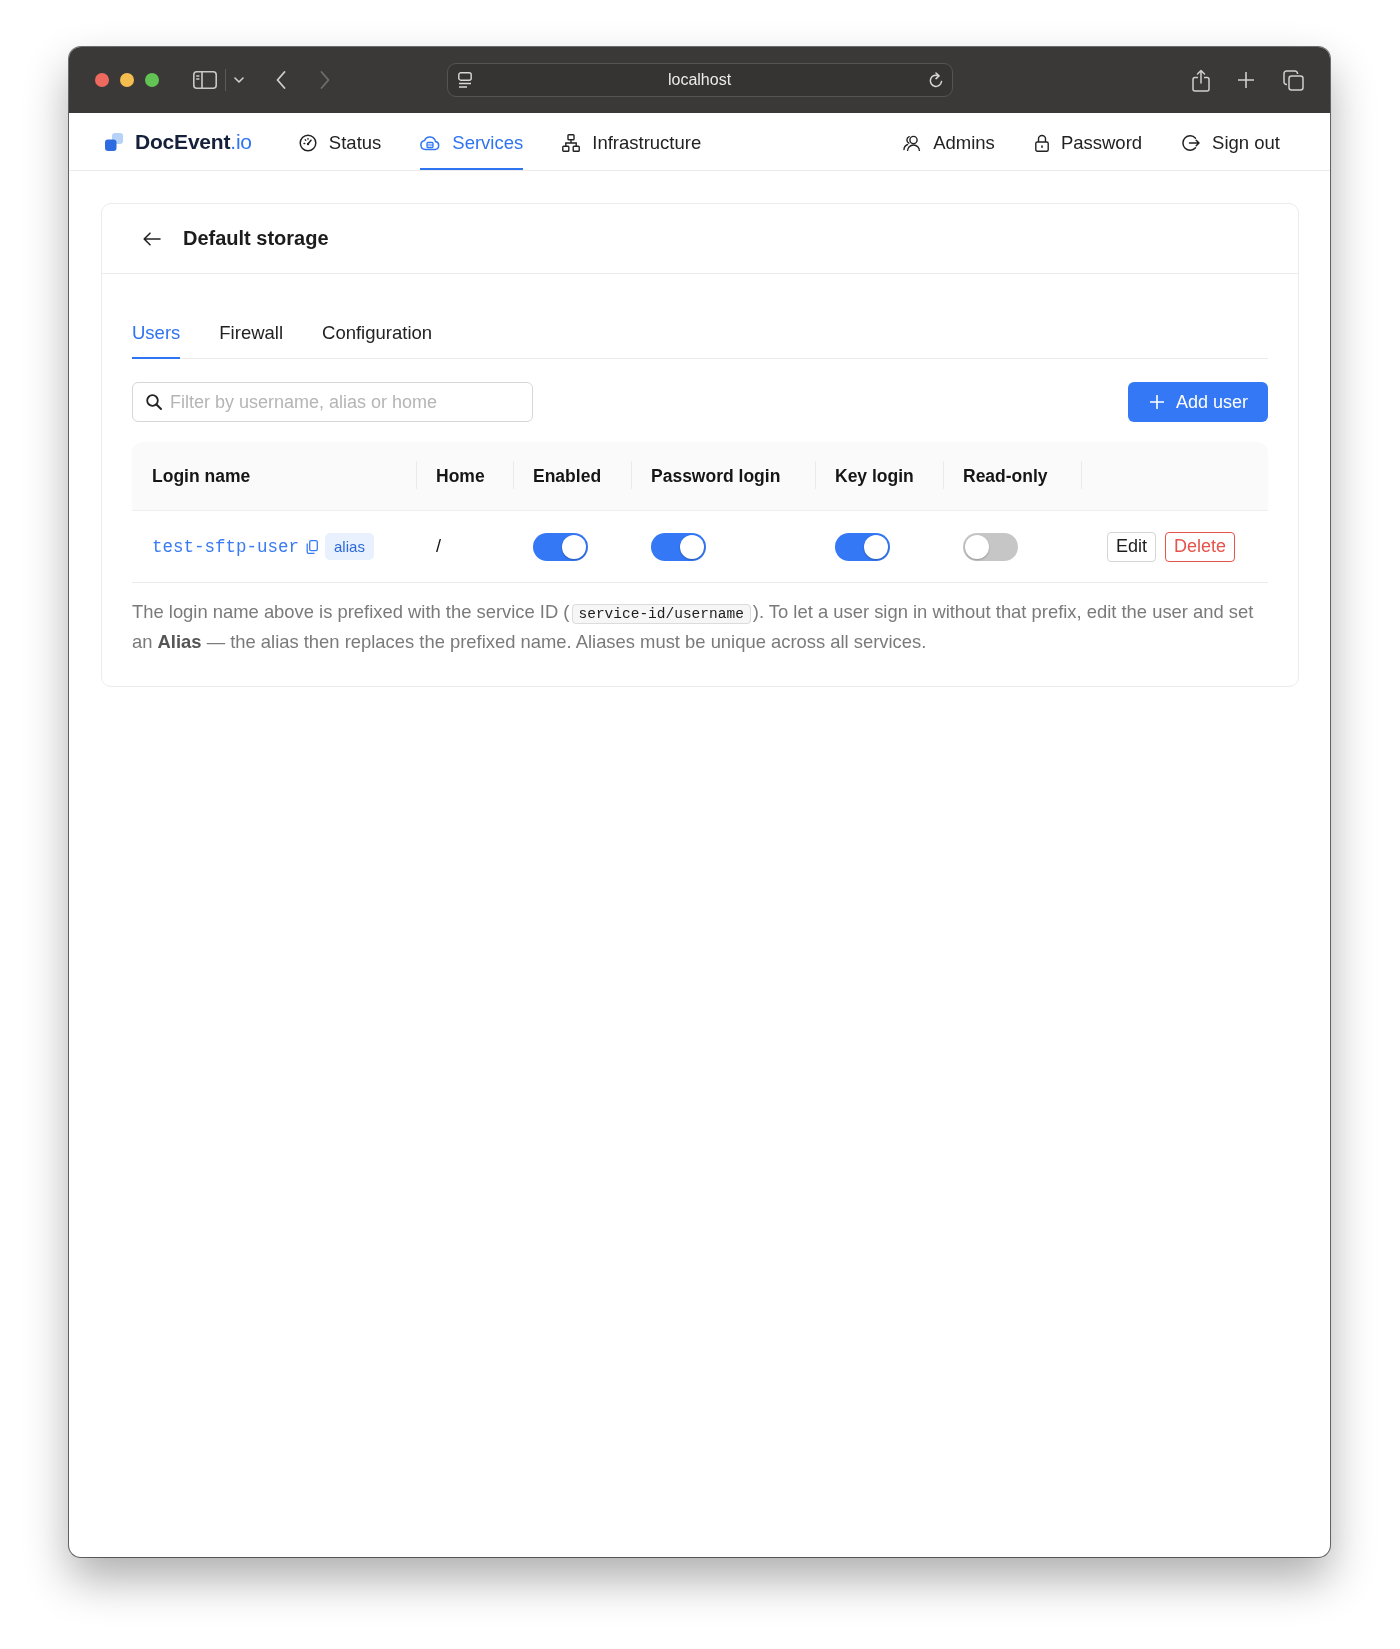 This screenshot has width=1400, height=1649. Describe the element at coordinates (1197, 402) in the screenshot. I see `add-user-button: Add user` at that location.